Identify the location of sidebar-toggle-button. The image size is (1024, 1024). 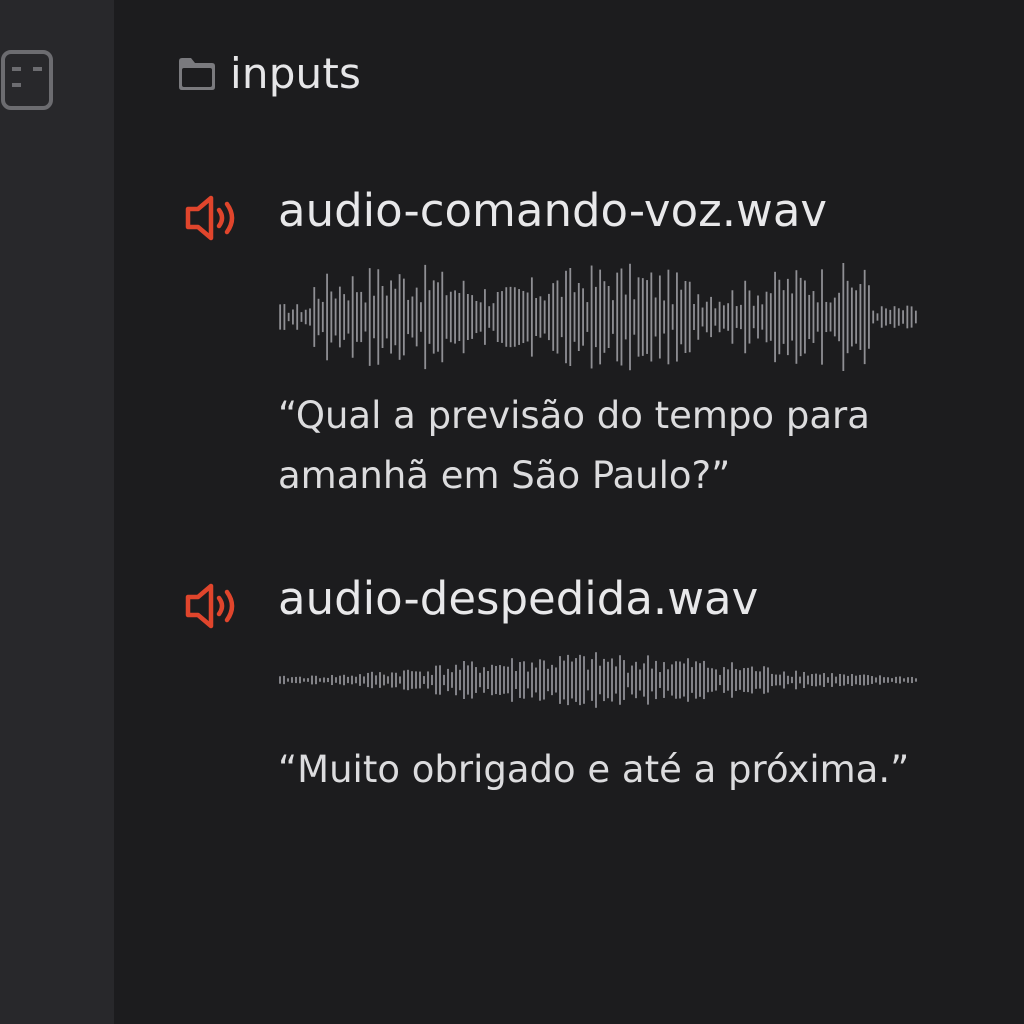
(28, 80).